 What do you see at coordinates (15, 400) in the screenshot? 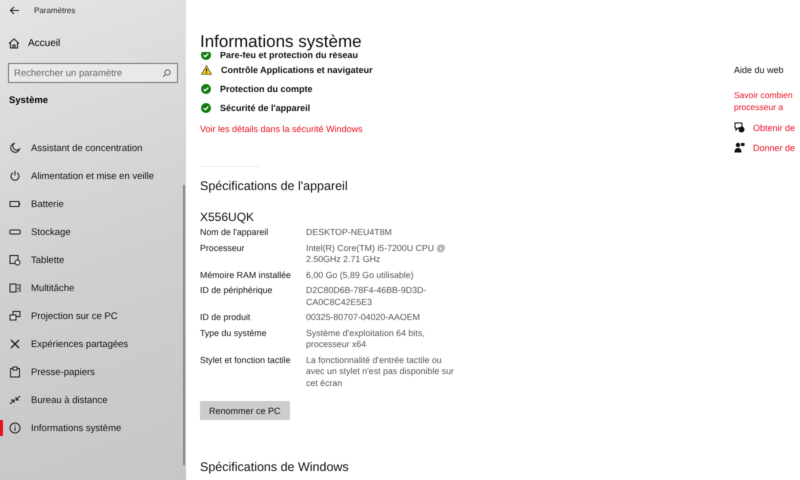
I see `remote-icon` at bounding box center [15, 400].